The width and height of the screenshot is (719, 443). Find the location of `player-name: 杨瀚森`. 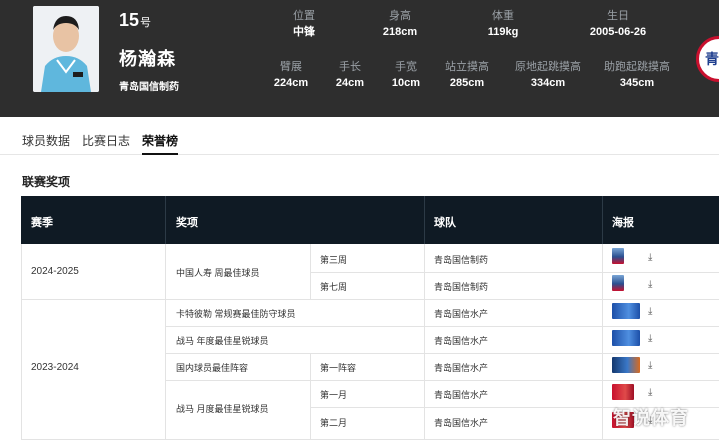

player-name: 杨瀚森 is located at coordinates (147, 59).